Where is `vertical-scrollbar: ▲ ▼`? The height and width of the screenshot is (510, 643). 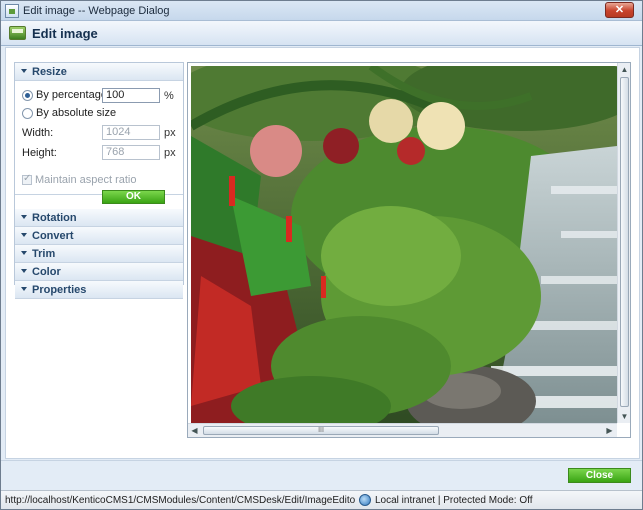 vertical-scrollbar: ▲ ▼ is located at coordinates (623, 243).